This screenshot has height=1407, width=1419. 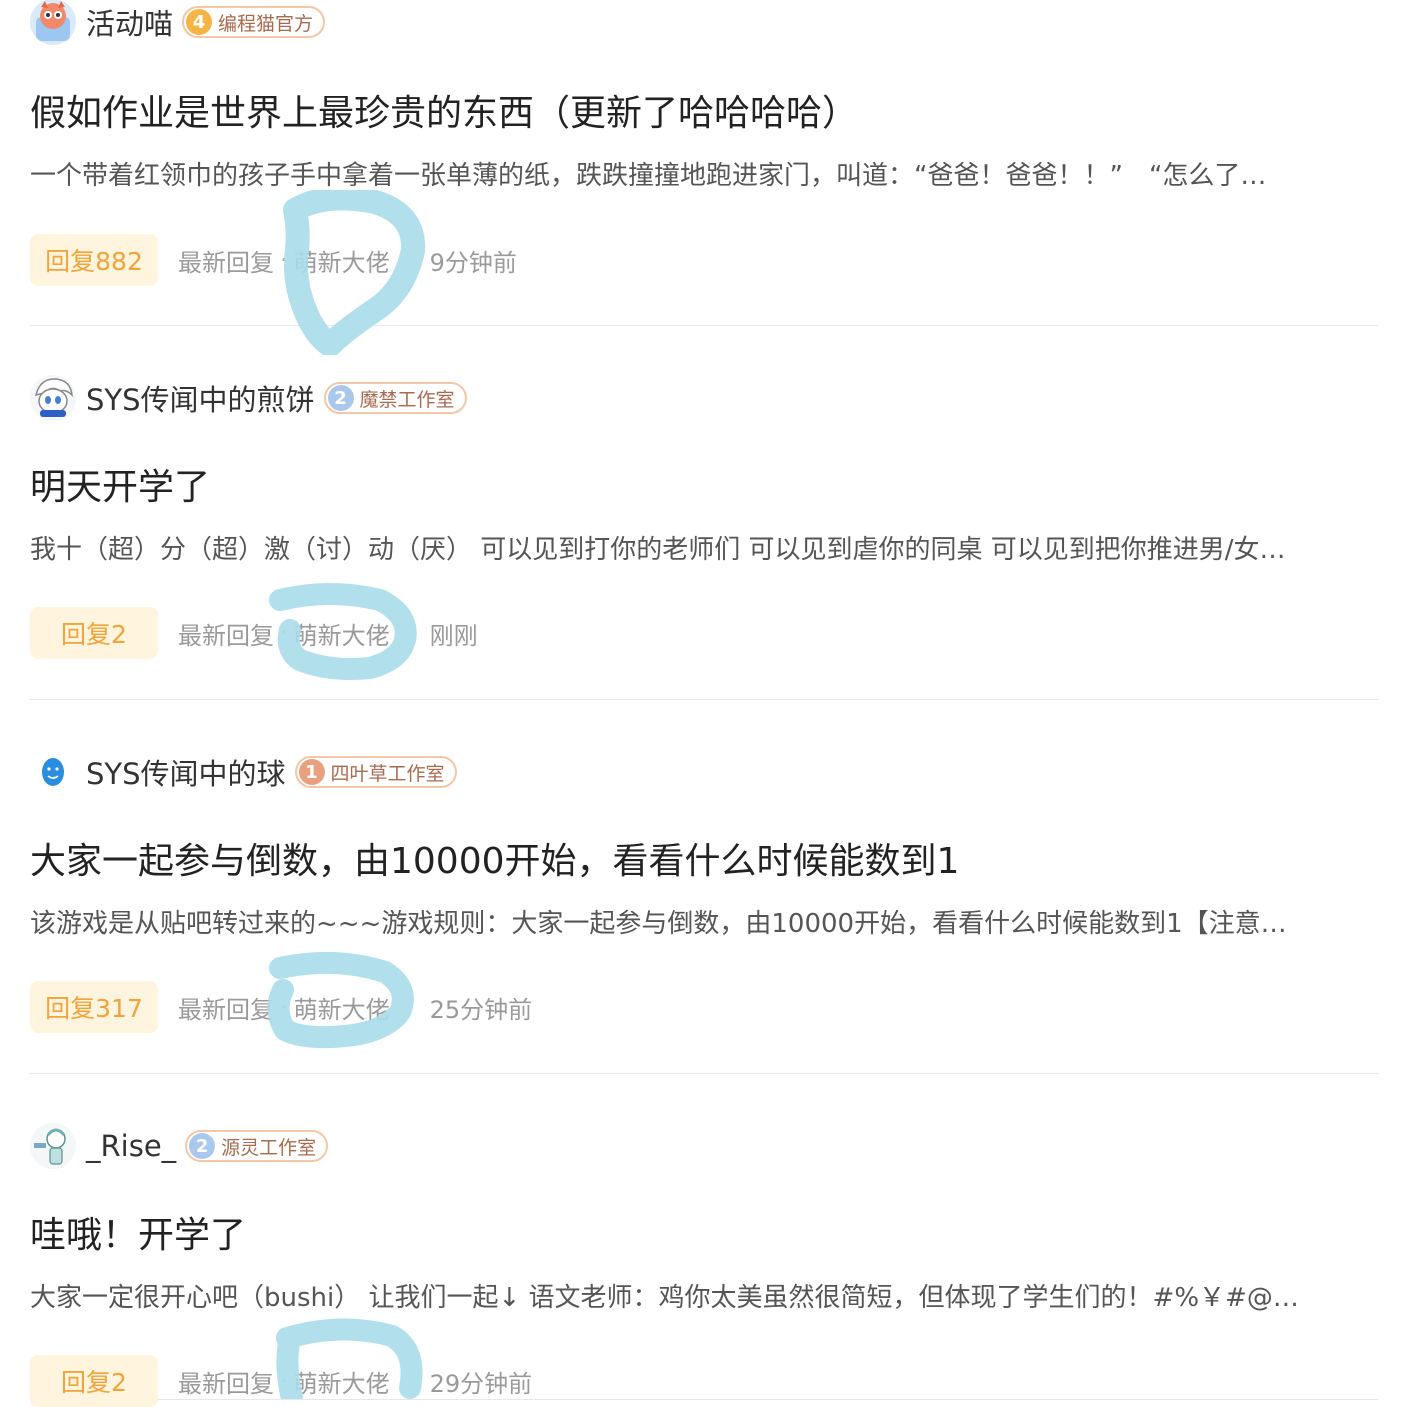 What do you see at coordinates (266, 23) in the screenshot?
I see `badge-label: 编程猫官方` at bounding box center [266, 23].